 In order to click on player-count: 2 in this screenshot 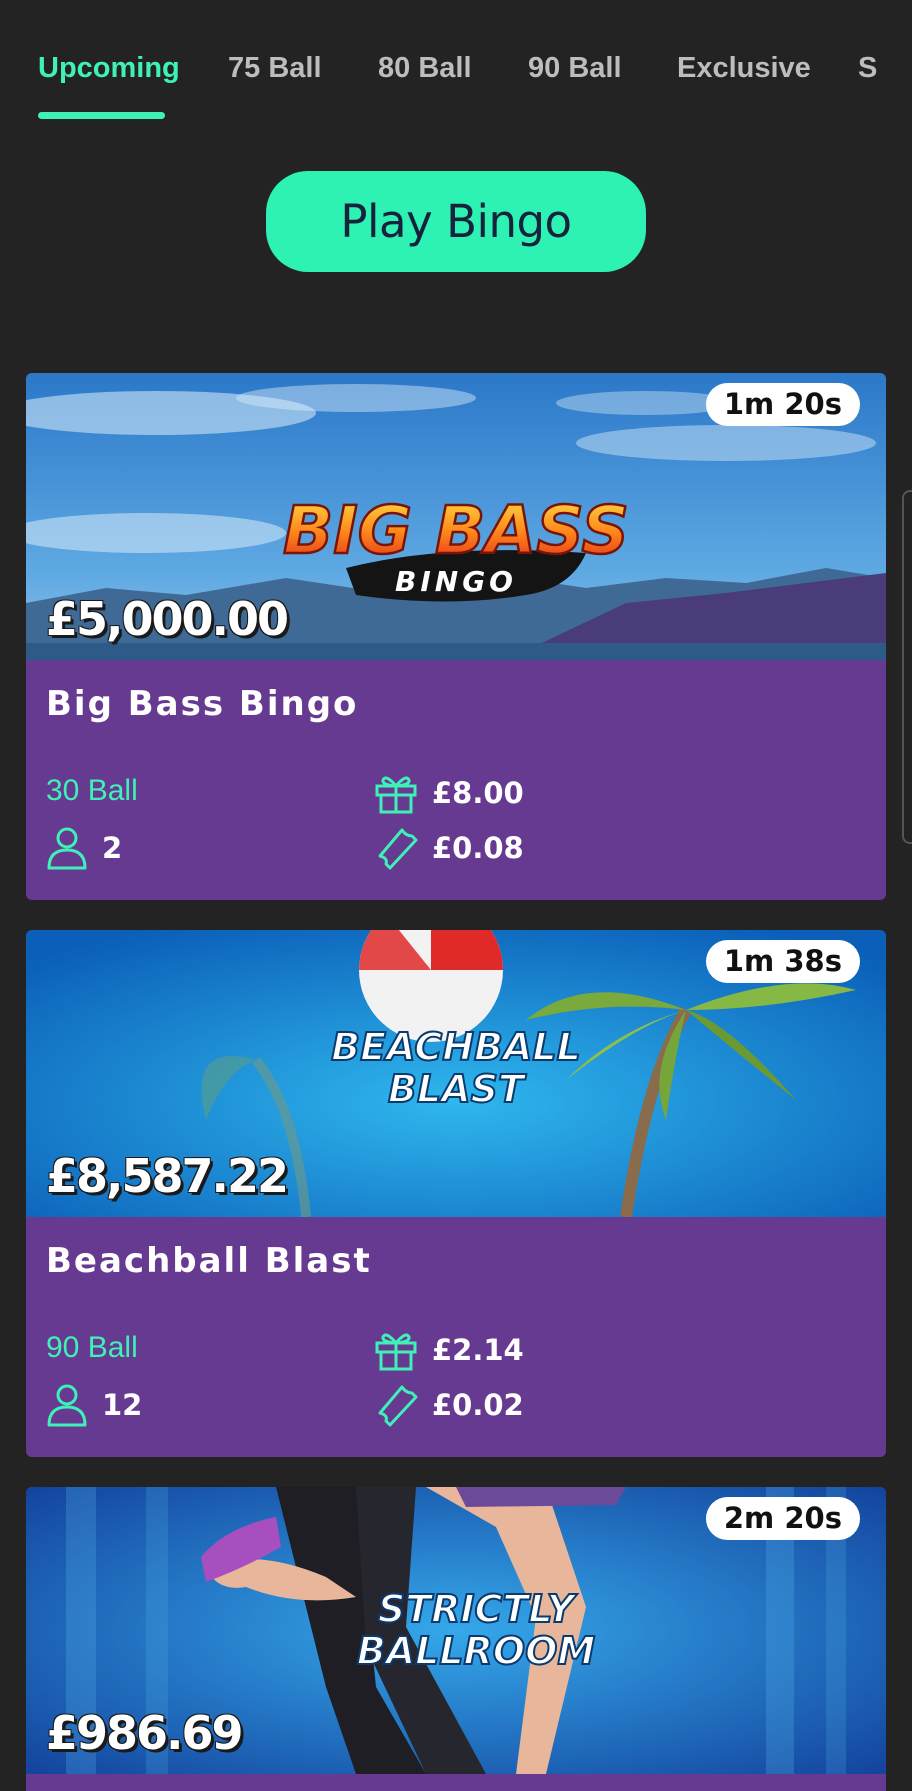, I will do `click(84, 848)`.